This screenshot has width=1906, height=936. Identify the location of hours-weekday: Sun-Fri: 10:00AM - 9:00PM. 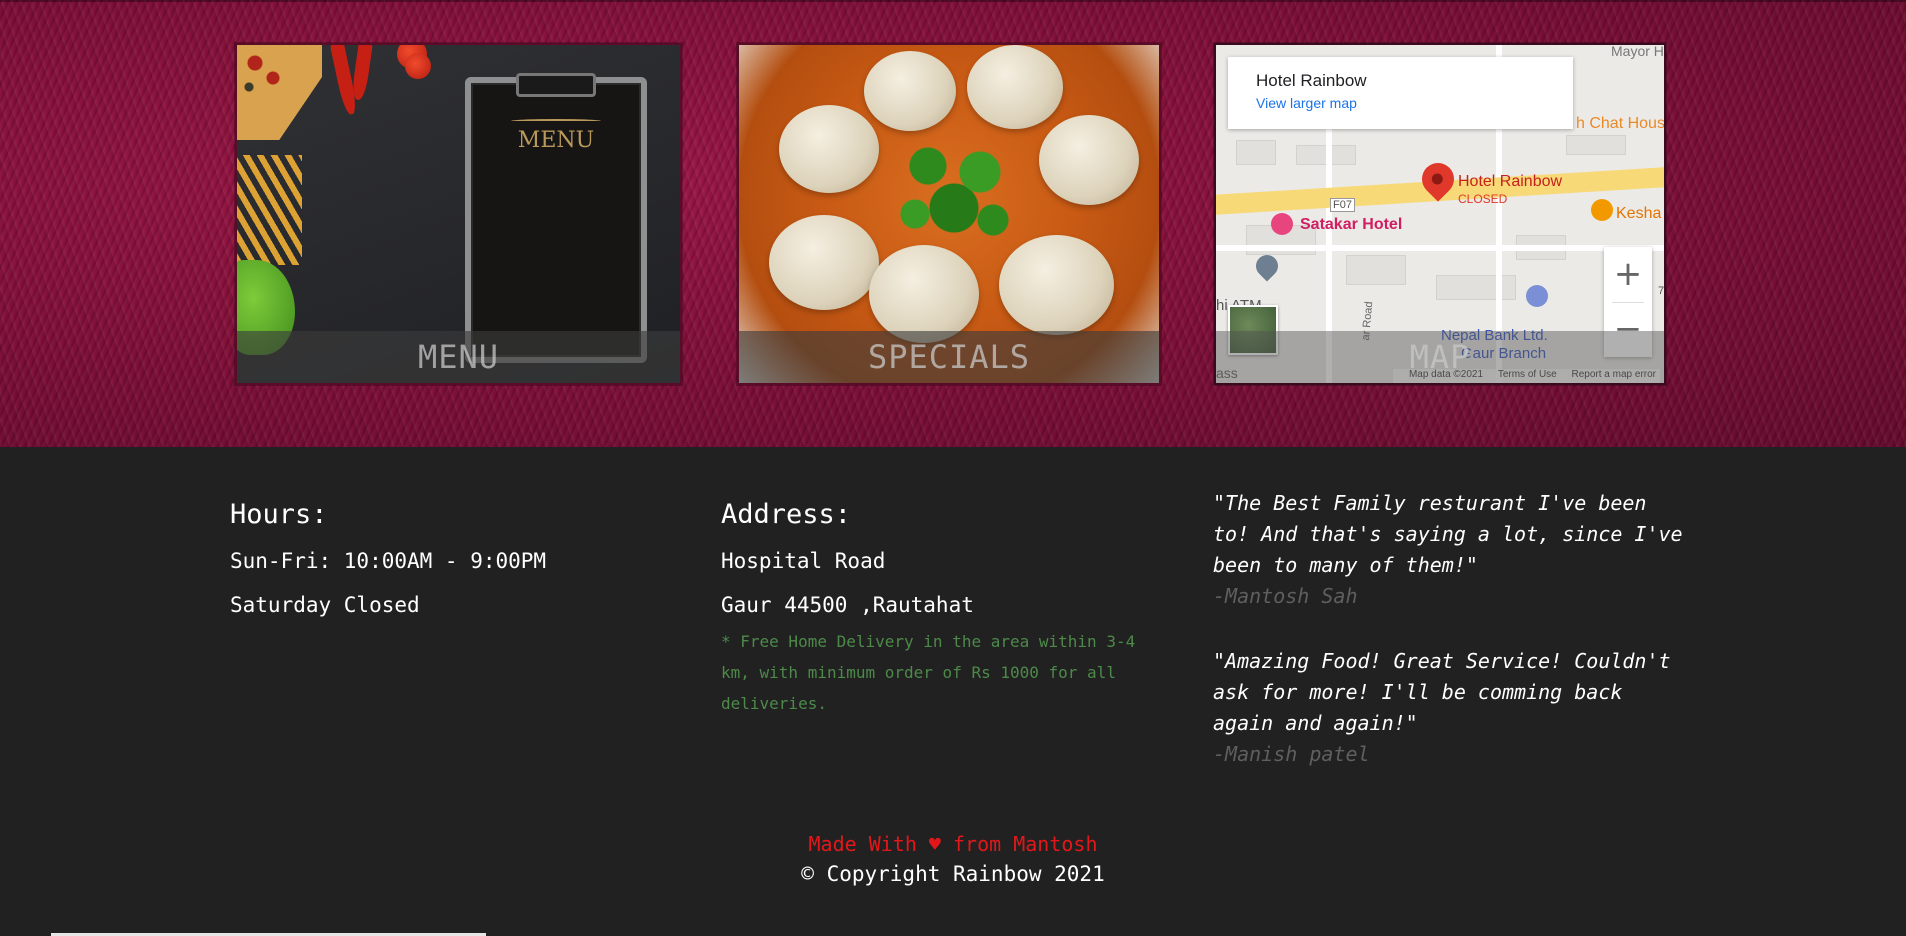
(388, 561).